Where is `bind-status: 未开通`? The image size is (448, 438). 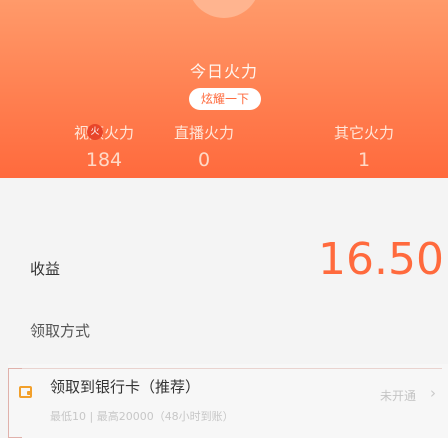
bind-status: 未开通 is located at coordinates (398, 395).